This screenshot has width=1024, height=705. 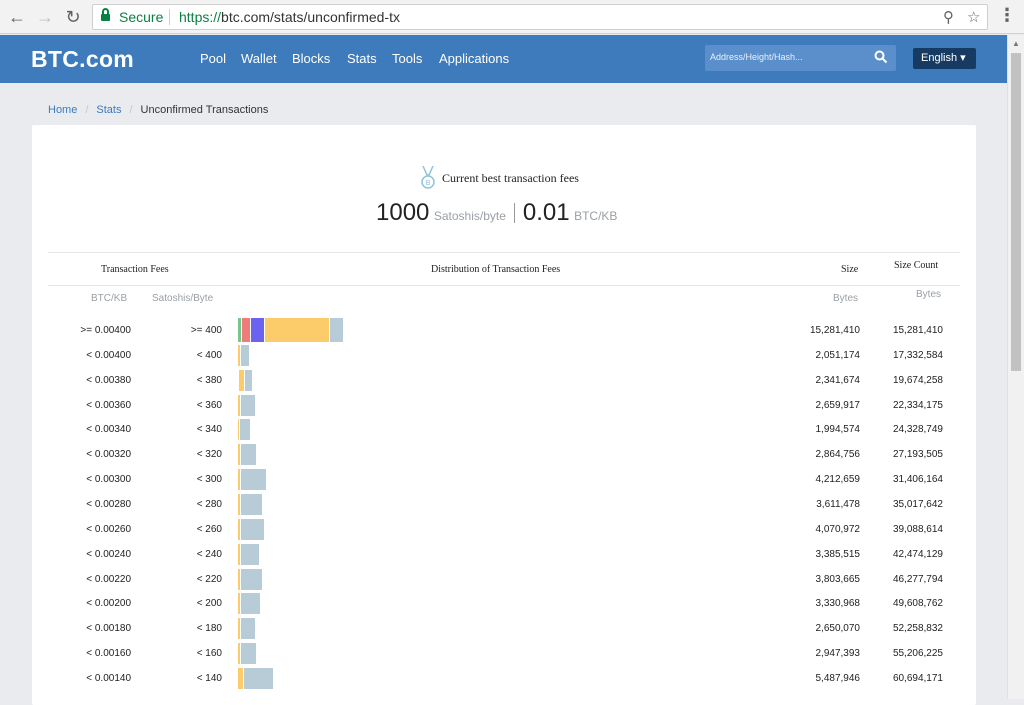 I want to click on header-distribution: Distribution of Transaction Fees, so click(x=496, y=269).